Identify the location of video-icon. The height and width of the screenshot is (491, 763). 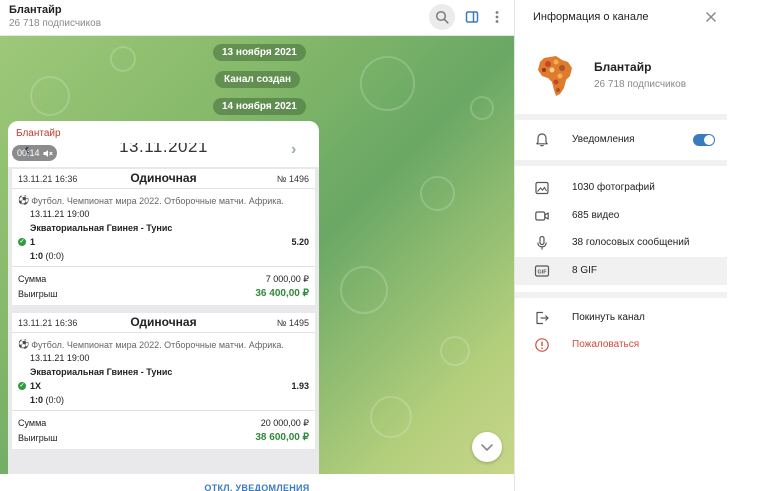
(542, 216).